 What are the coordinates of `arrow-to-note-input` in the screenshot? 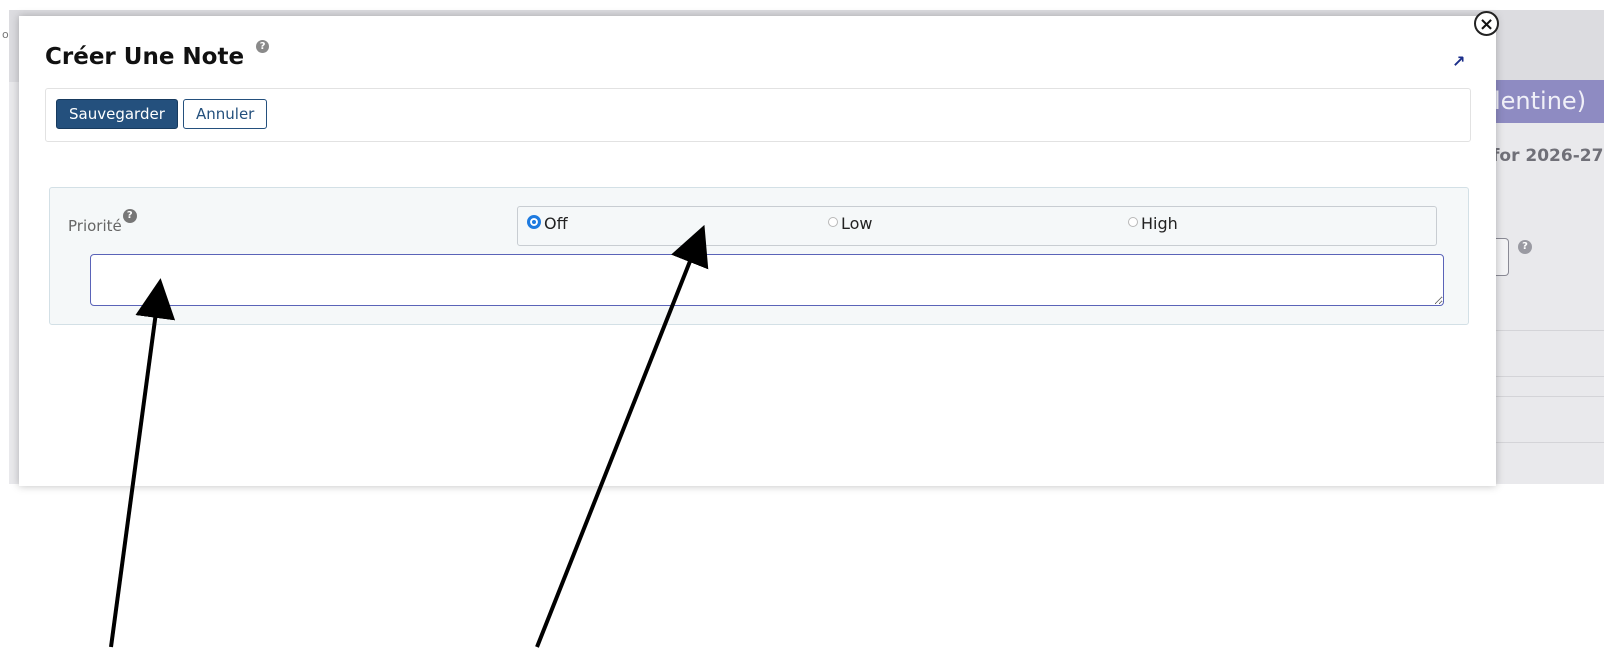 It's located at (142, 463).